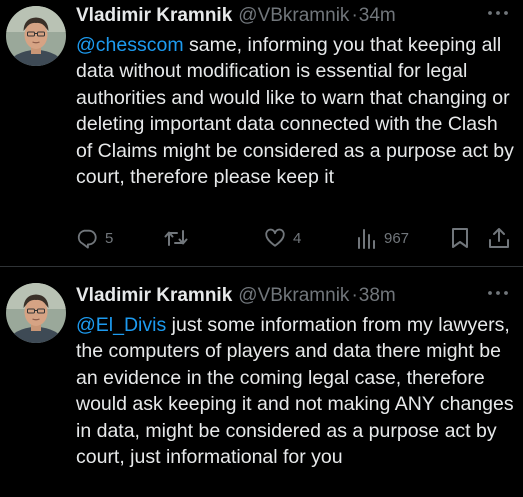 The width and height of the screenshot is (523, 497). Describe the element at coordinates (383, 238) in the screenshot. I see `views-button: 967` at that location.